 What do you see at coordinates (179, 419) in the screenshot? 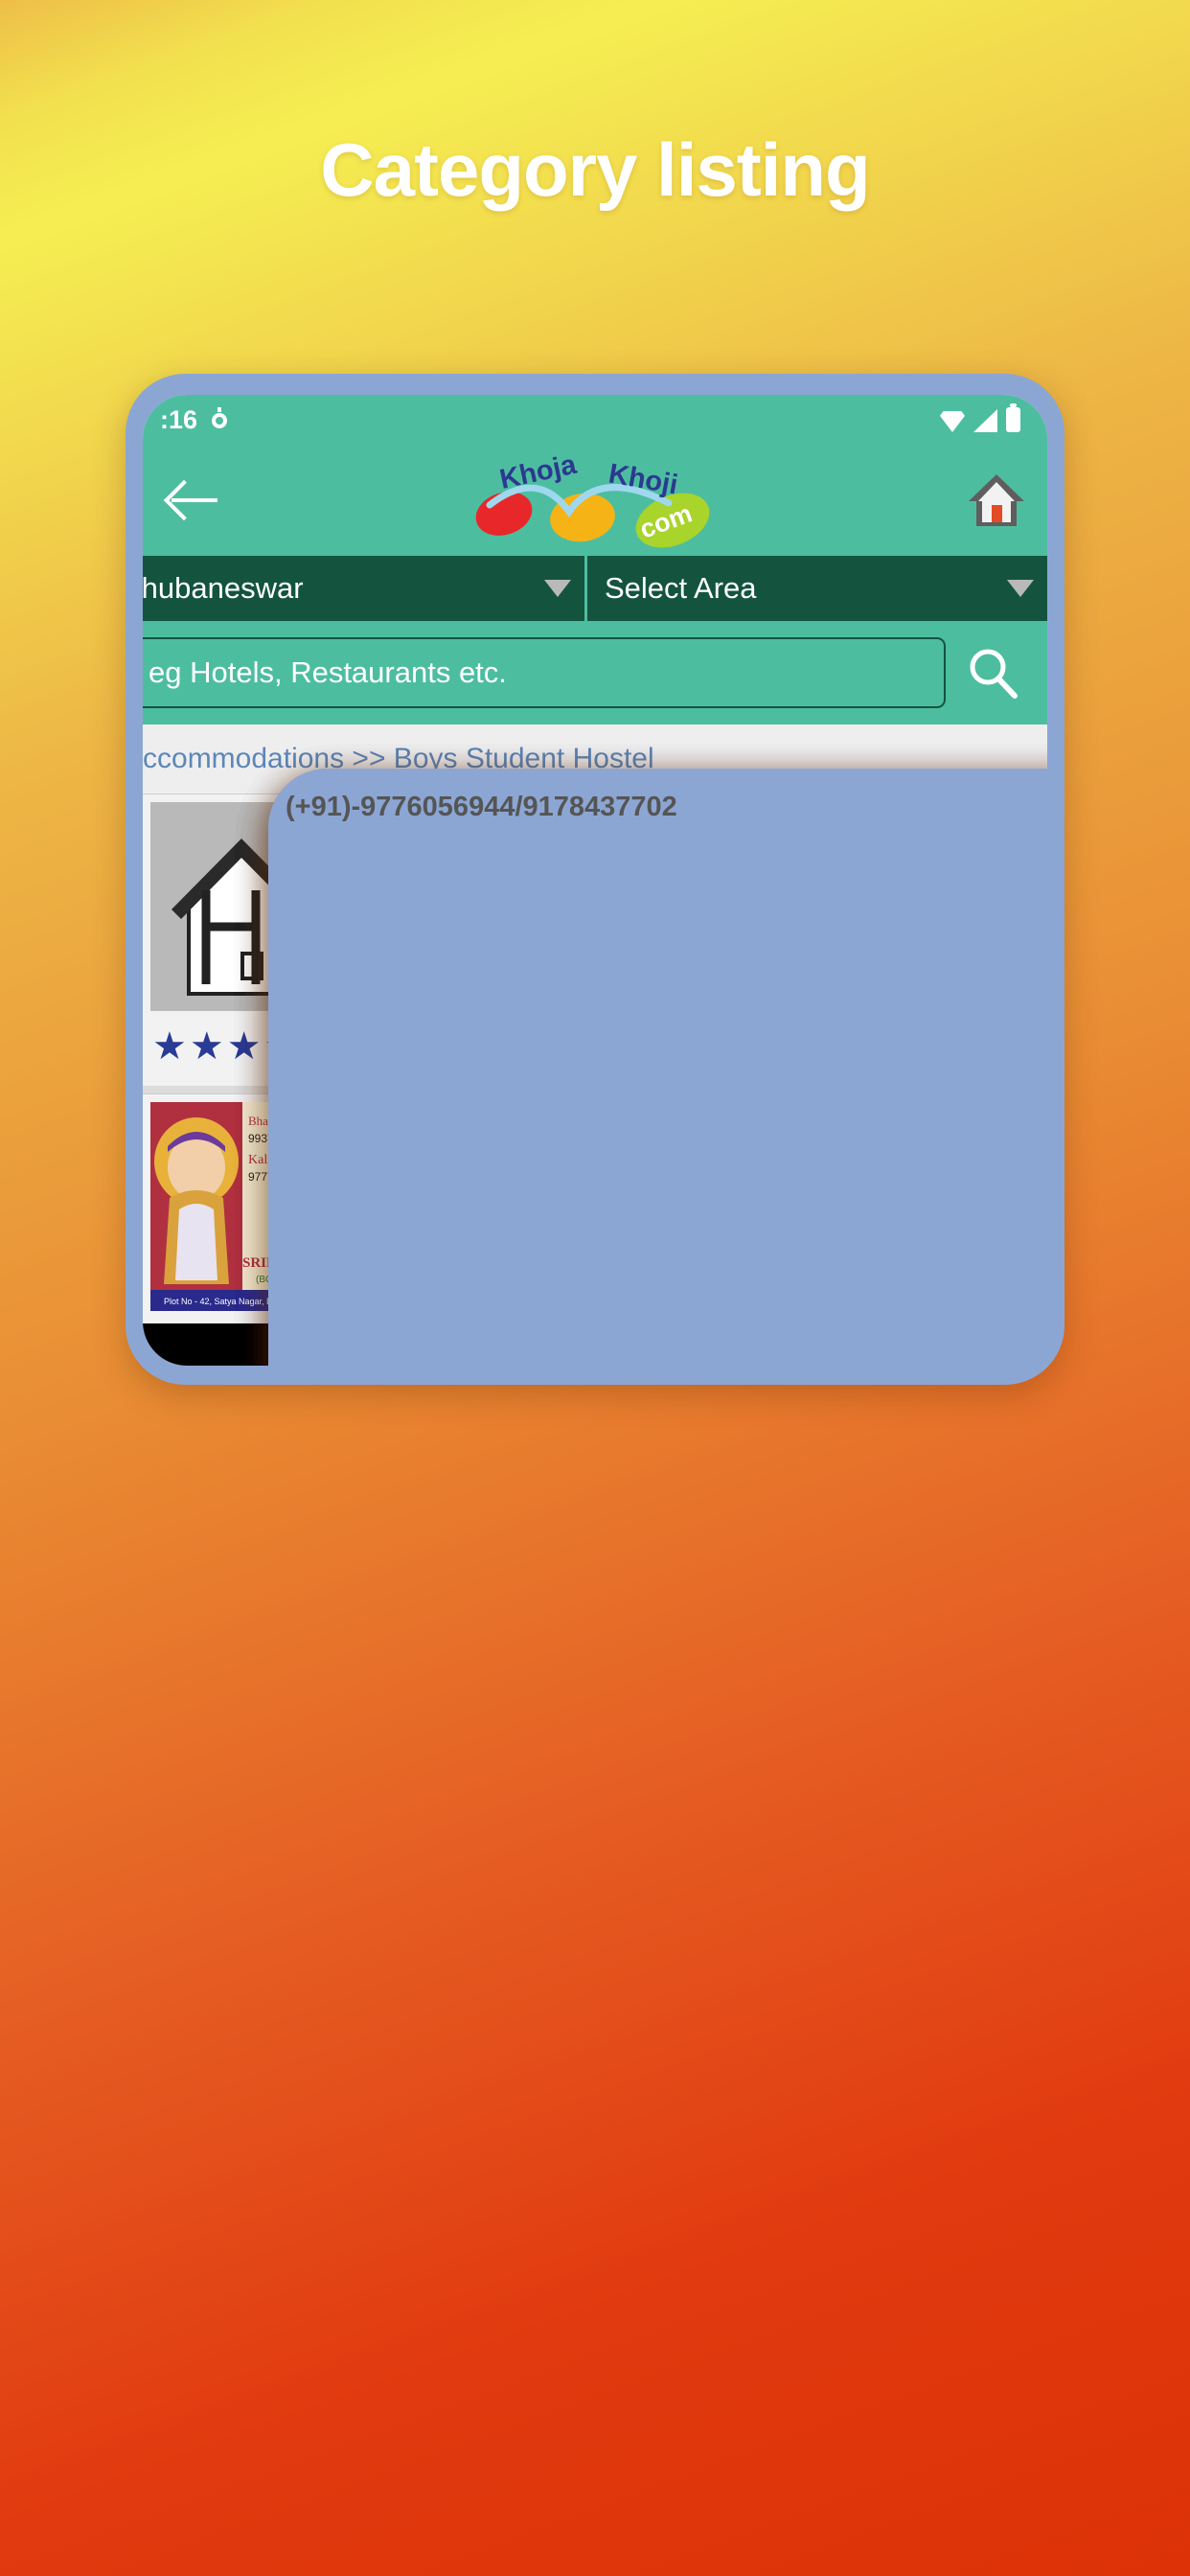
I see `status-time: :16` at bounding box center [179, 419].